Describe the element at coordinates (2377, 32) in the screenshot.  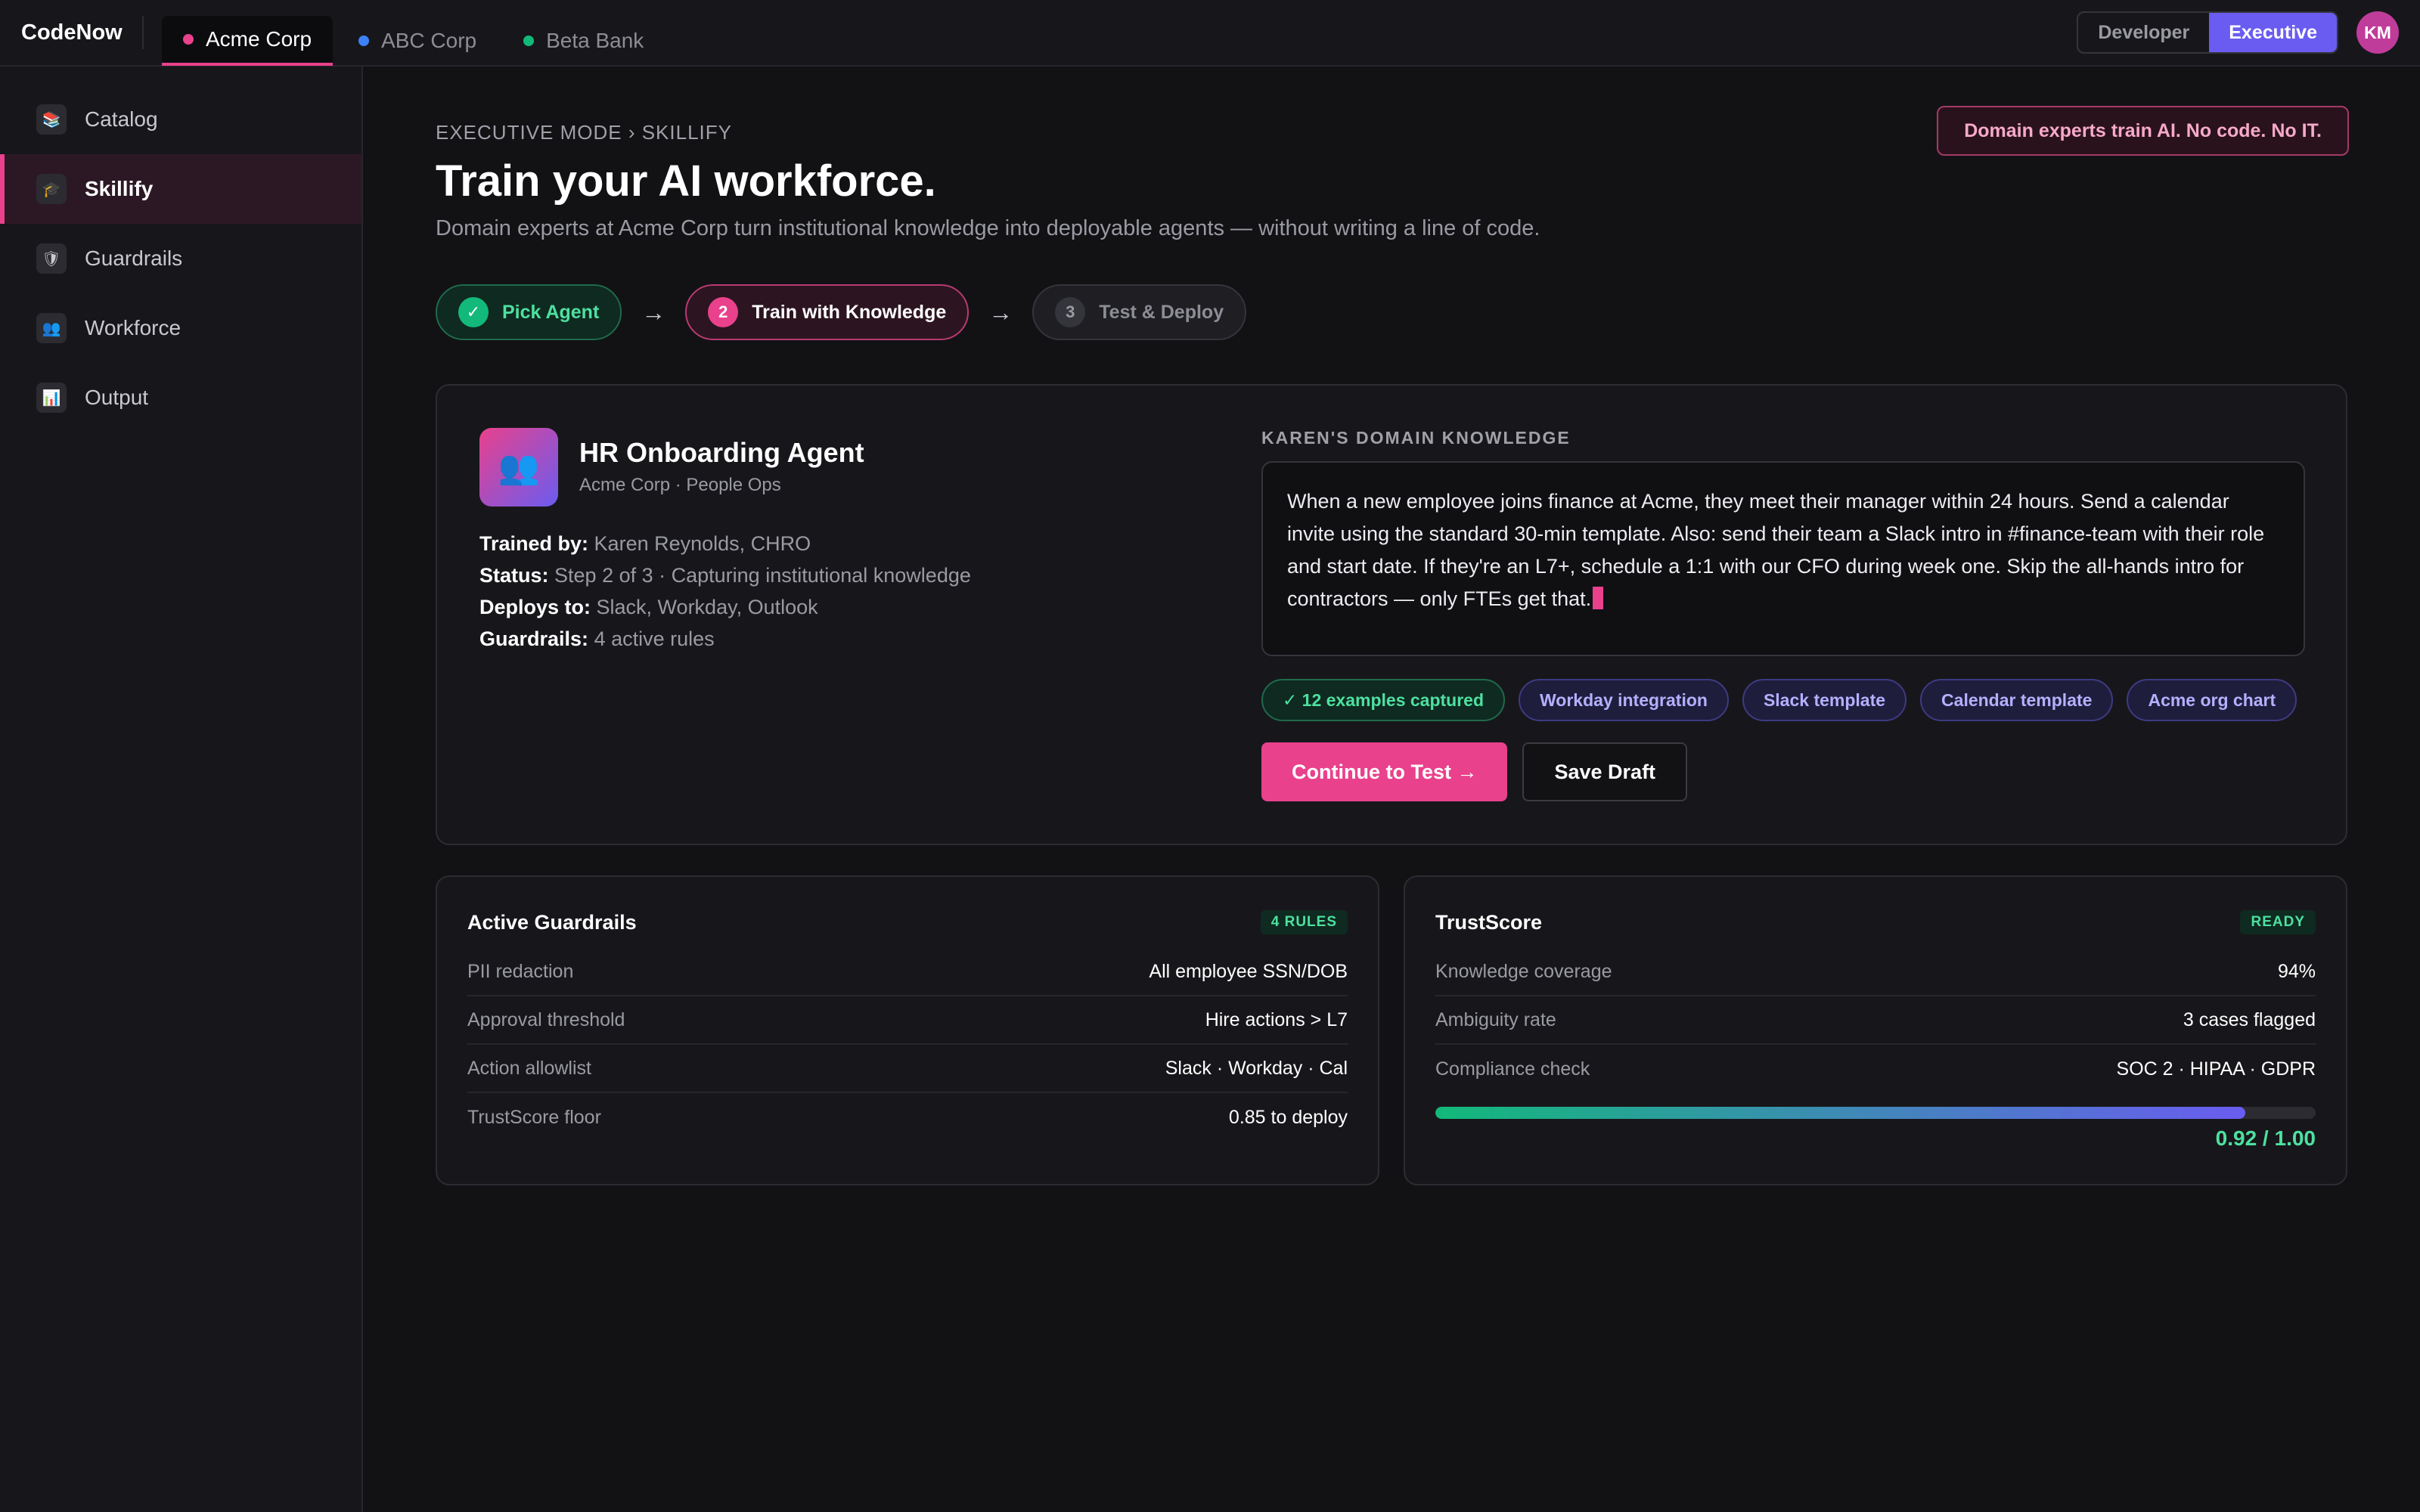
I see `avatar: KM` at that location.